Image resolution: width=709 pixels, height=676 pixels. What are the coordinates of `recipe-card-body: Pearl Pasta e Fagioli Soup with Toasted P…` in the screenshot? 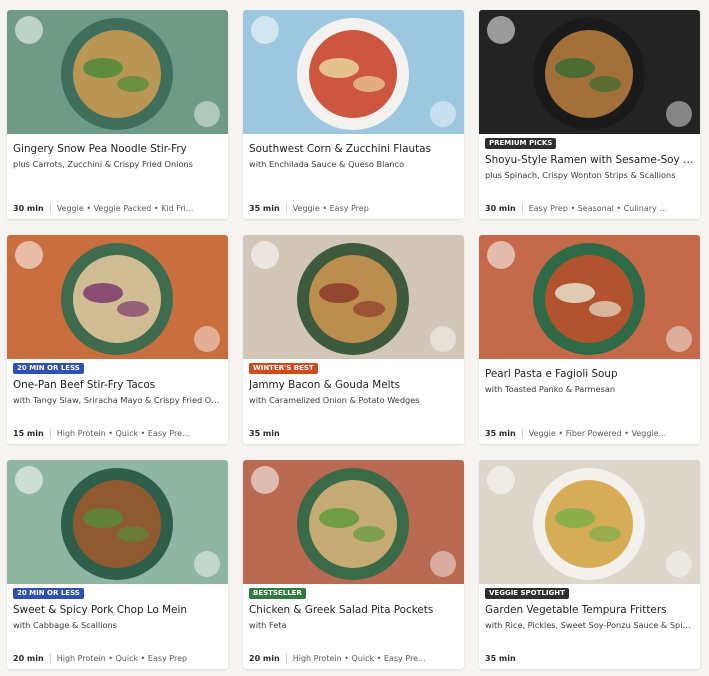 It's located at (589, 401).